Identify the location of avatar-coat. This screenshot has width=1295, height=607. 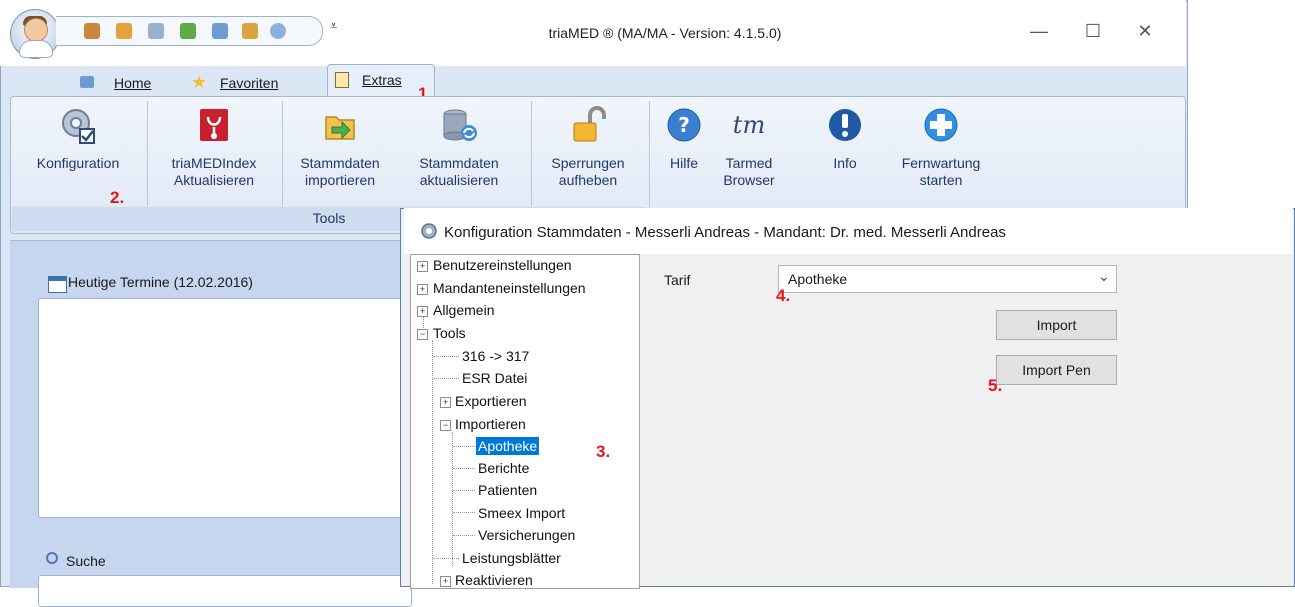
(36, 49).